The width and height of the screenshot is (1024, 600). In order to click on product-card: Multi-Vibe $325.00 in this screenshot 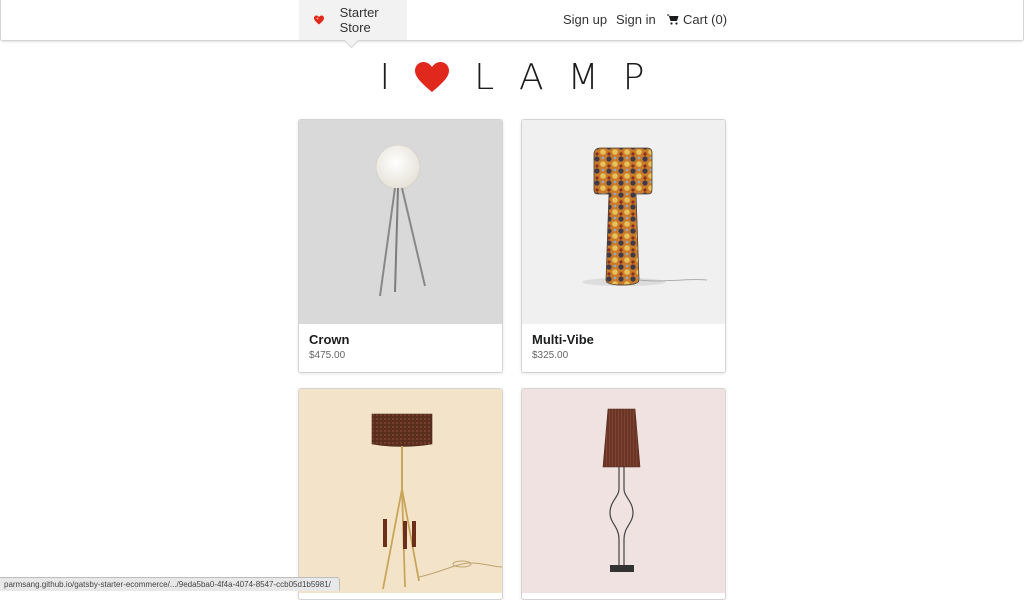, I will do `click(623, 246)`.